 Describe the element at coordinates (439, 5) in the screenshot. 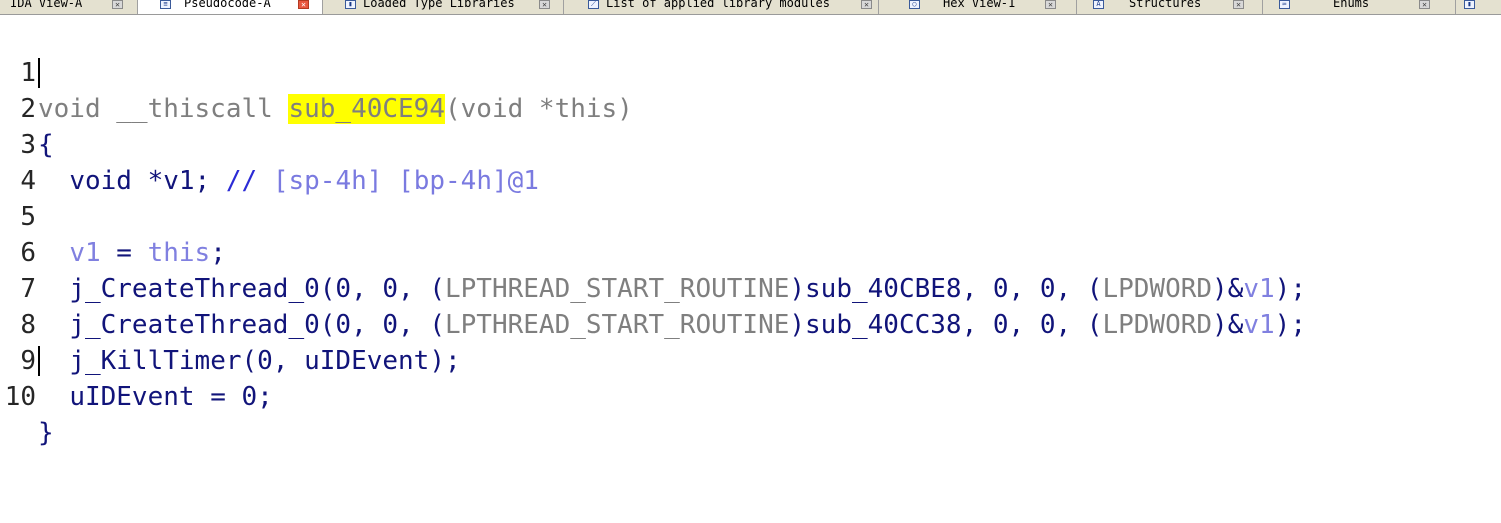

I see `tab-label: Loaded Type Libraries` at that location.